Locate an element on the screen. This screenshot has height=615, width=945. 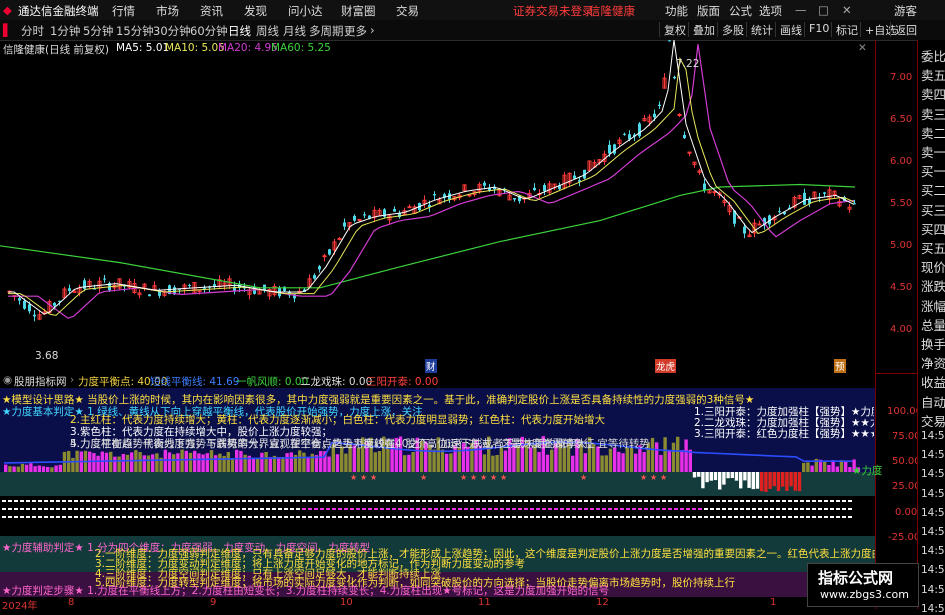
menu-trade: 交易 is located at coordinates (407, 11).